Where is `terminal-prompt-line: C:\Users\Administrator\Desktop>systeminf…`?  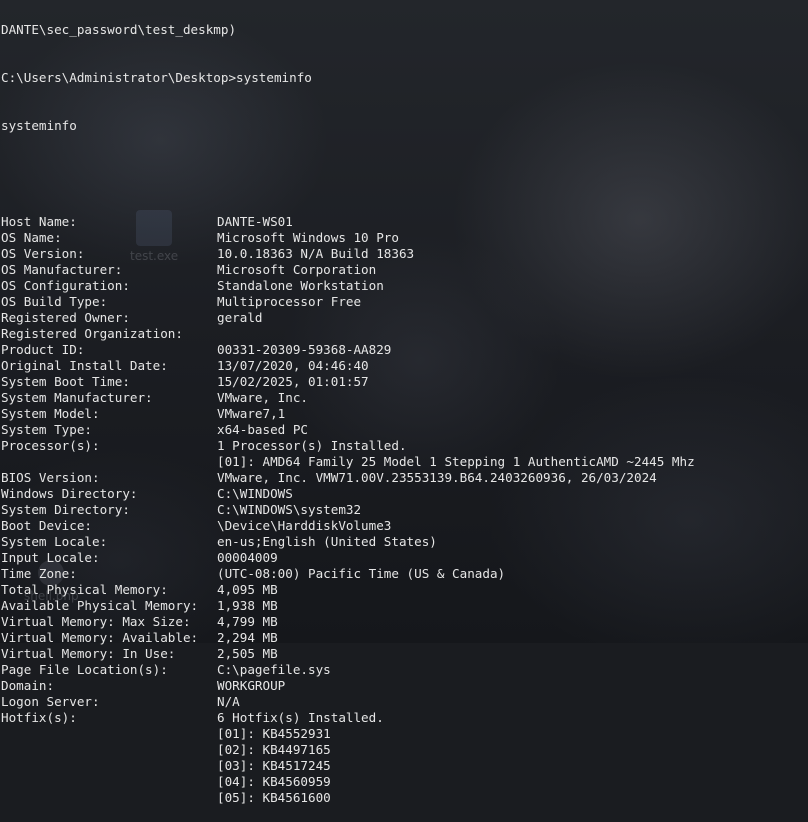
terminal-prompt-line: C:\Users\Administrator\Desktop>systeminf… is located at coordinates (404, 78).